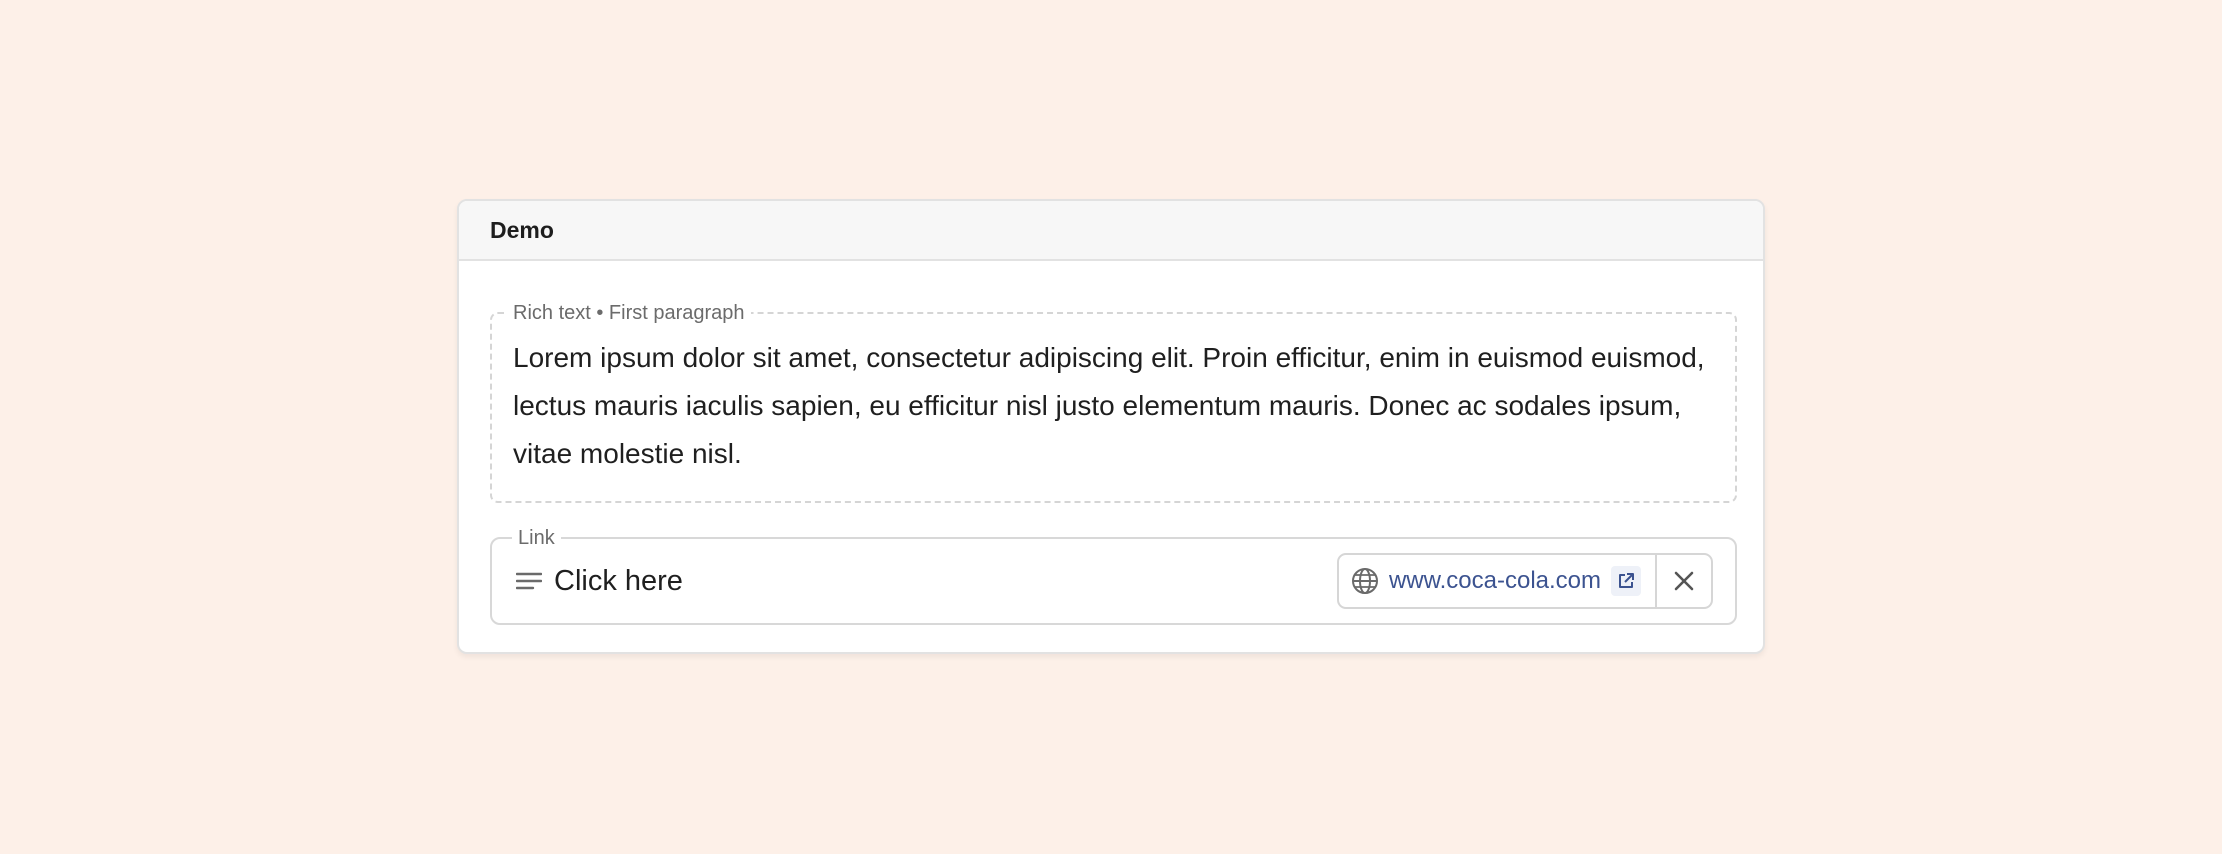 The image size is (2222, 854). Describe the element at coordinates (629, 313) in the screenshot. I see `rich-text-legend: Rich text • First paragraph` at that location.